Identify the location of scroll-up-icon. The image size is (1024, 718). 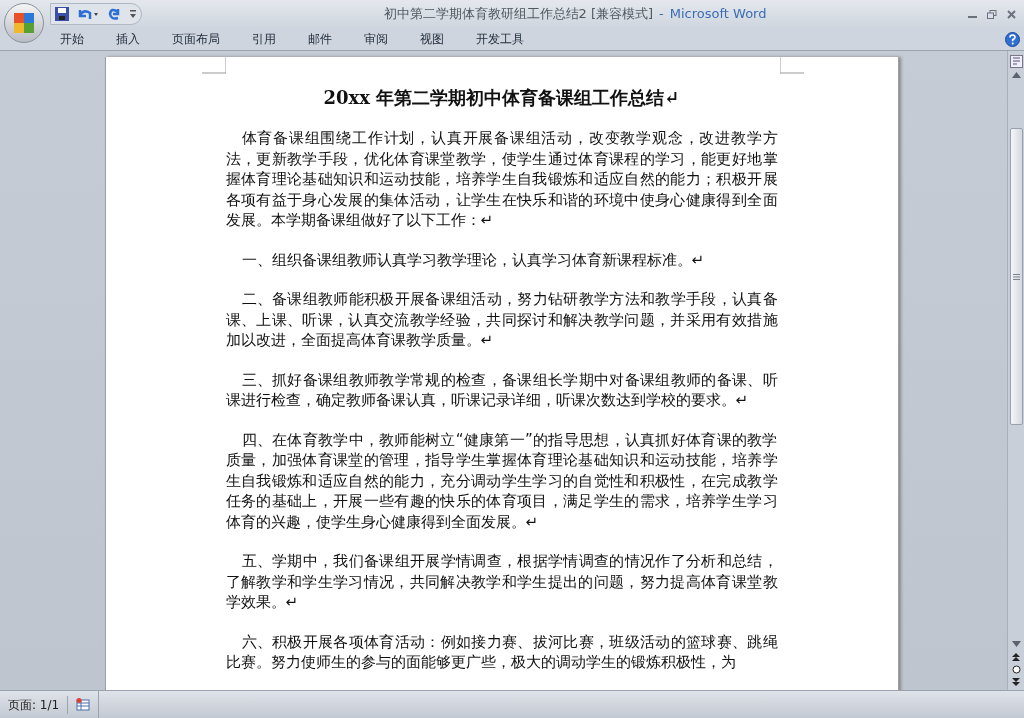
(1016, 75).